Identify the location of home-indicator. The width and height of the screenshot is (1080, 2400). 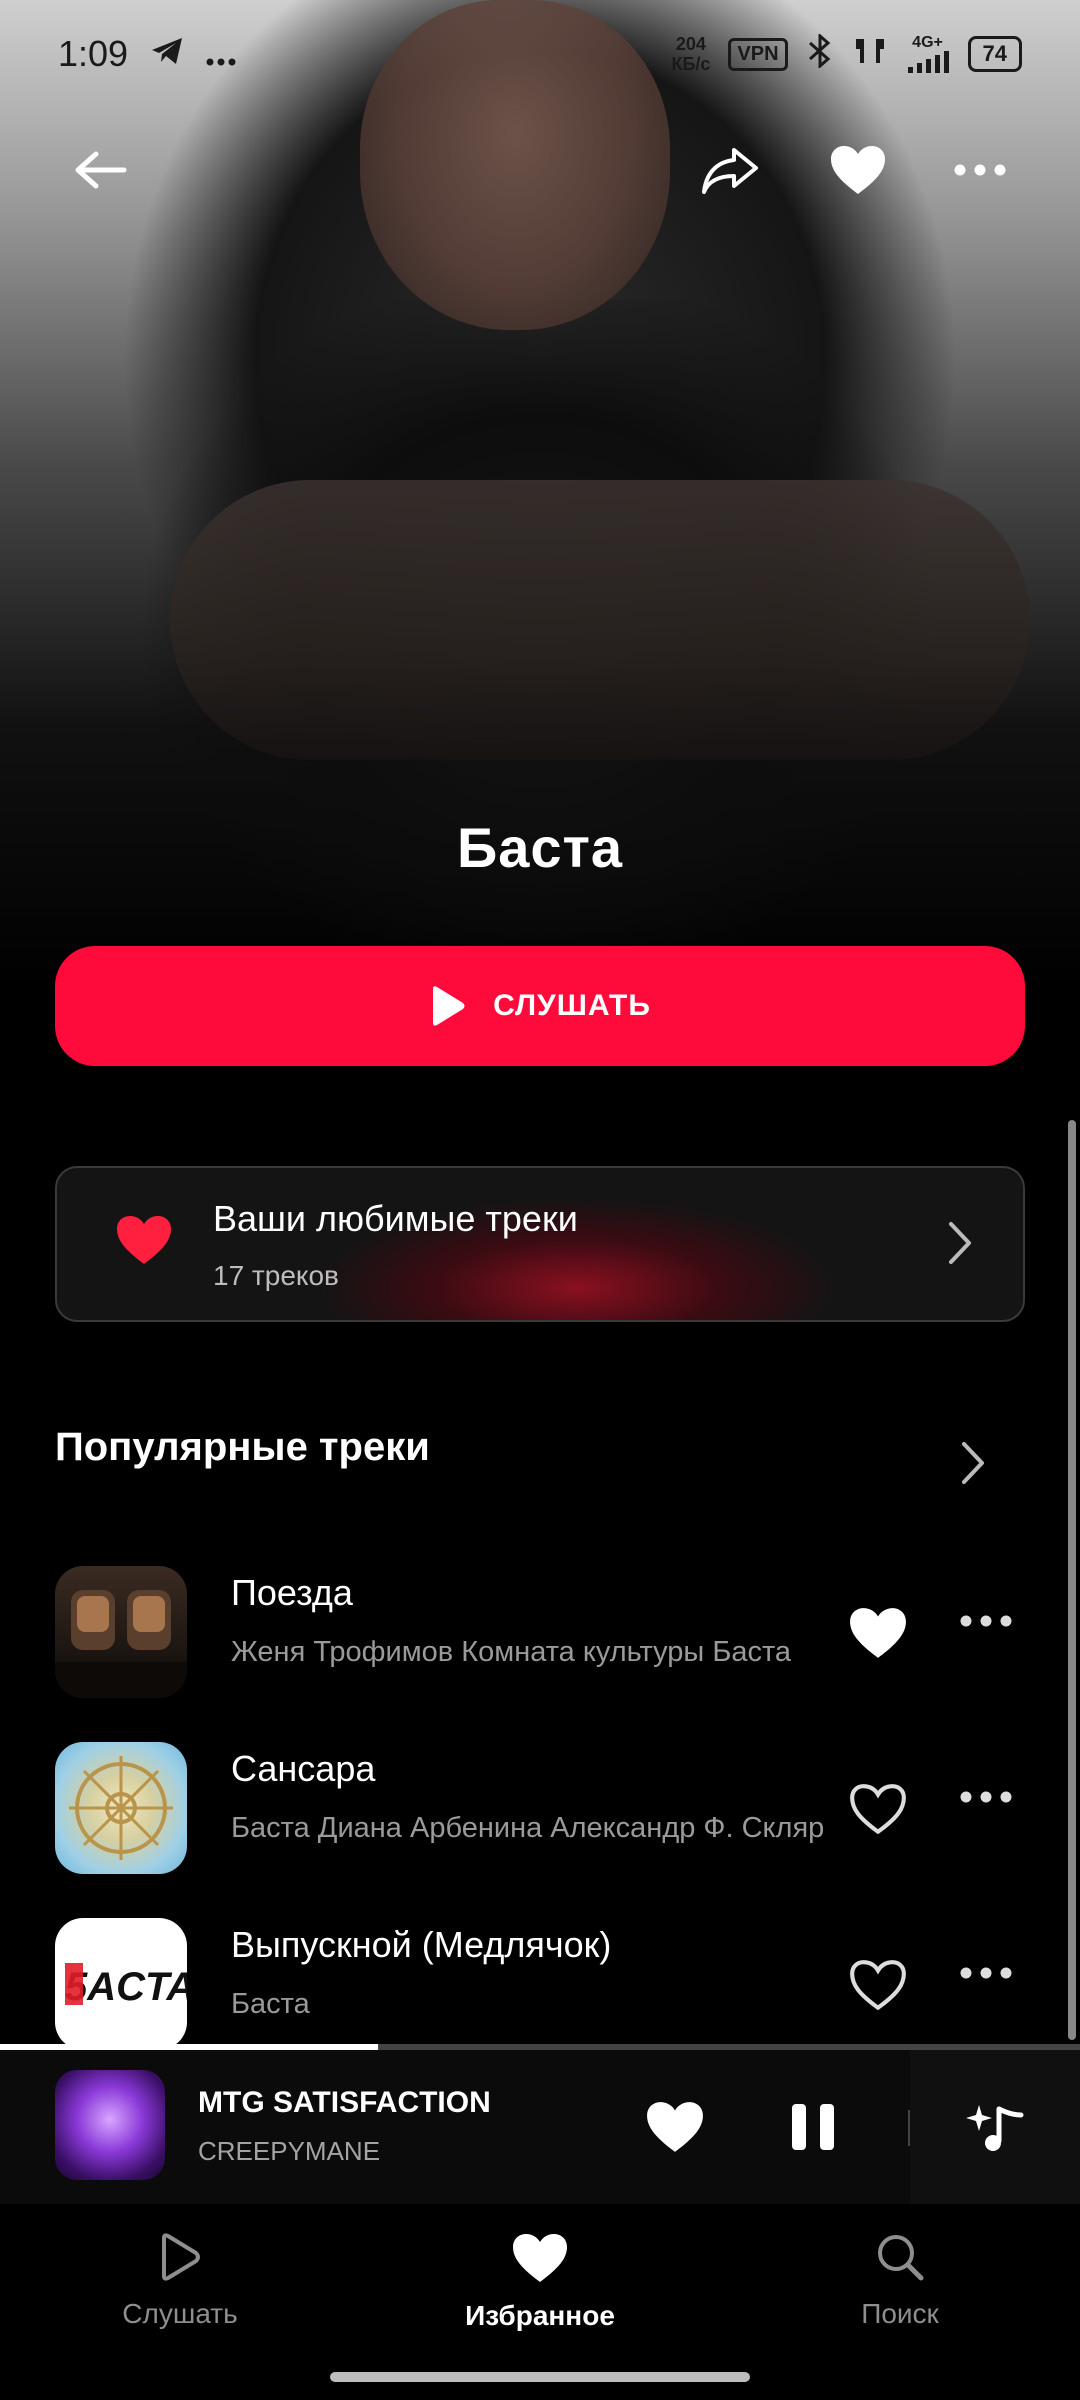
(540, 2377).